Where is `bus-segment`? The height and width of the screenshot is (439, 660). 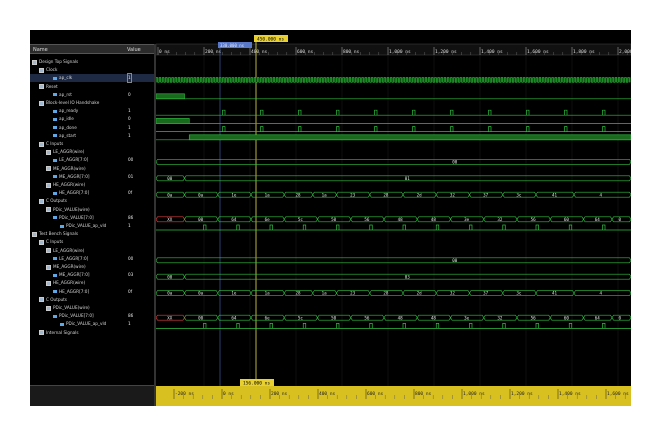 bus-segment is located at coordinates (602, 194).